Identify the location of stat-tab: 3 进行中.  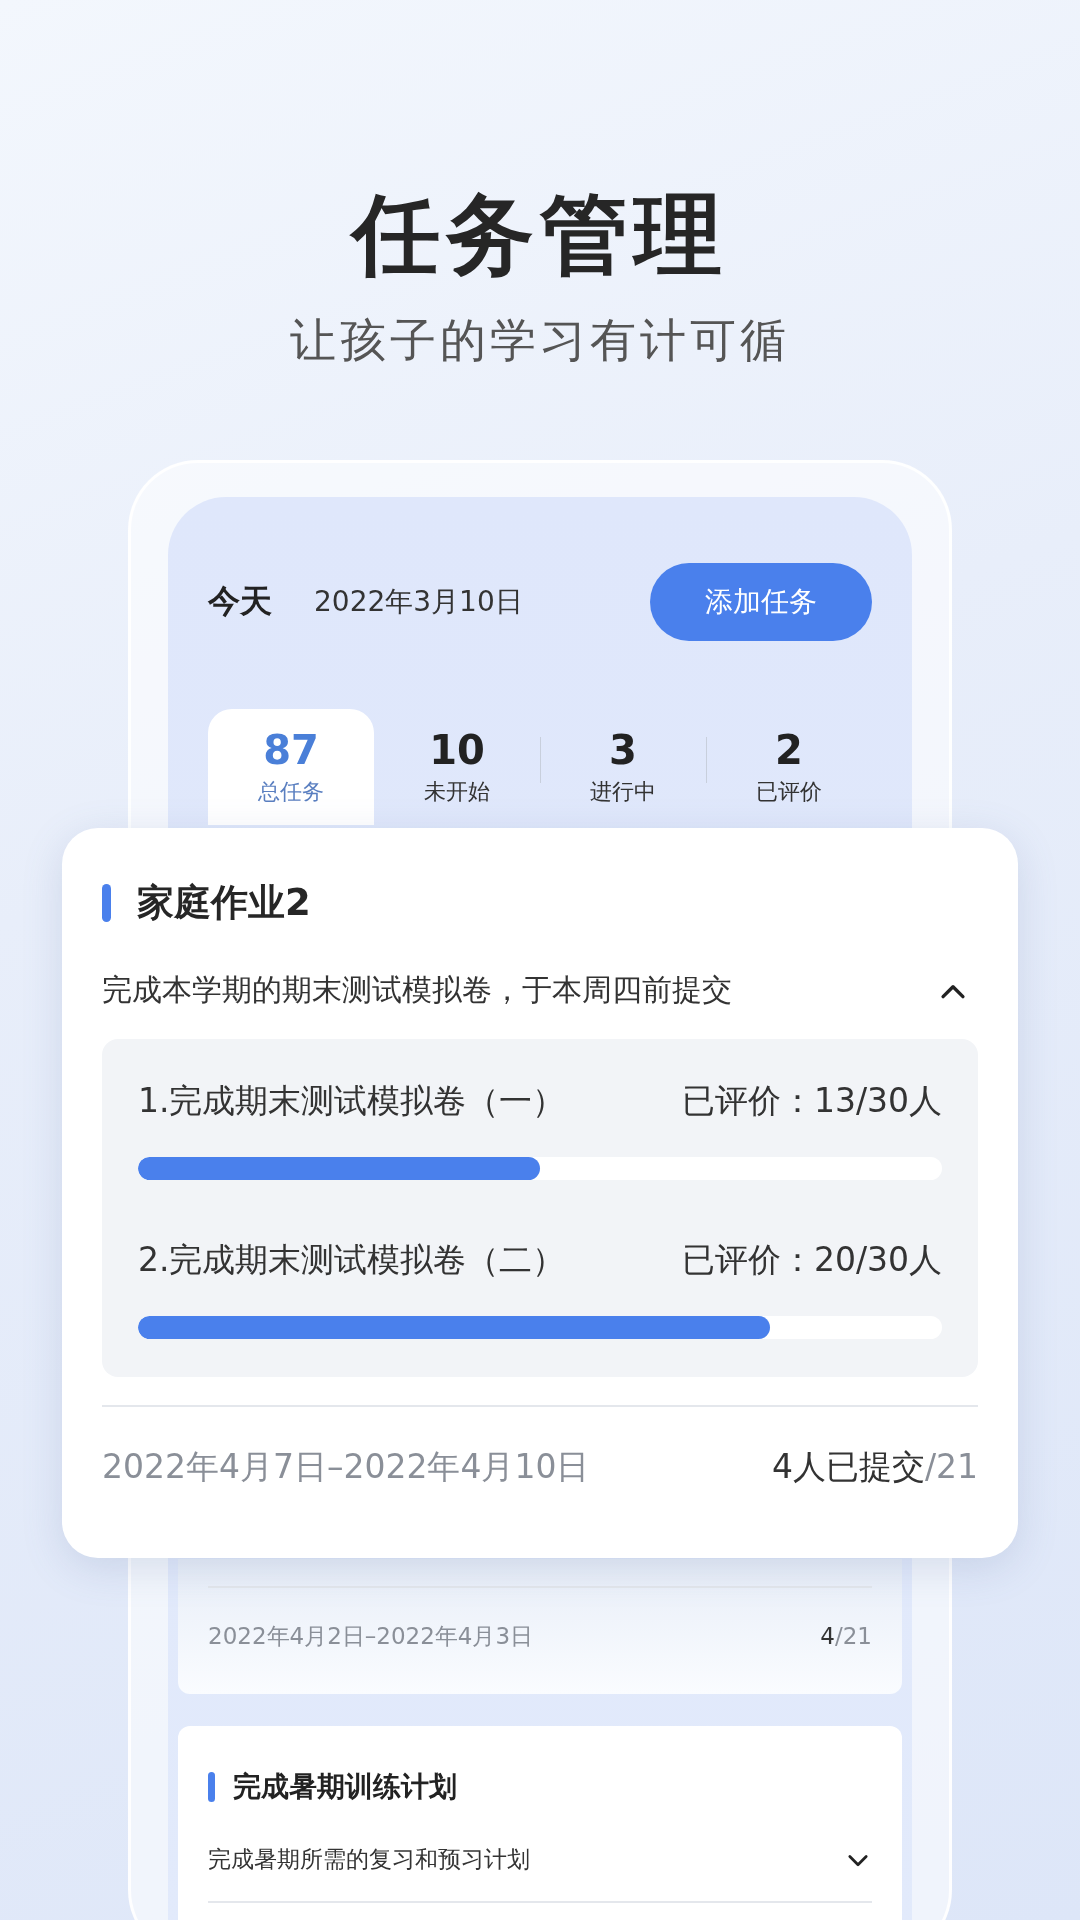
(623, 767).